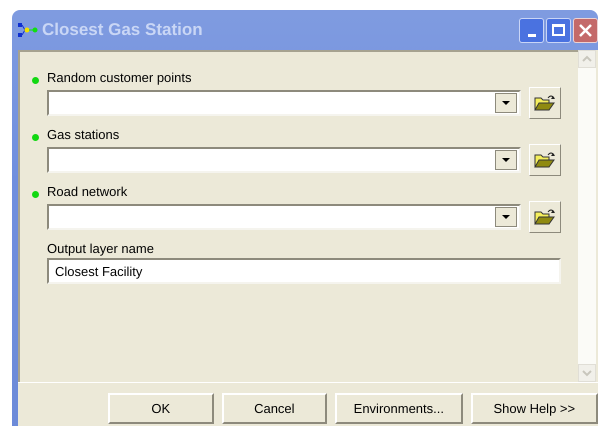 The height and width of the screenshot is (426, 598). Describe the element at coordinates (28, 30) in the screenshot. I see `model-icon` at that location.